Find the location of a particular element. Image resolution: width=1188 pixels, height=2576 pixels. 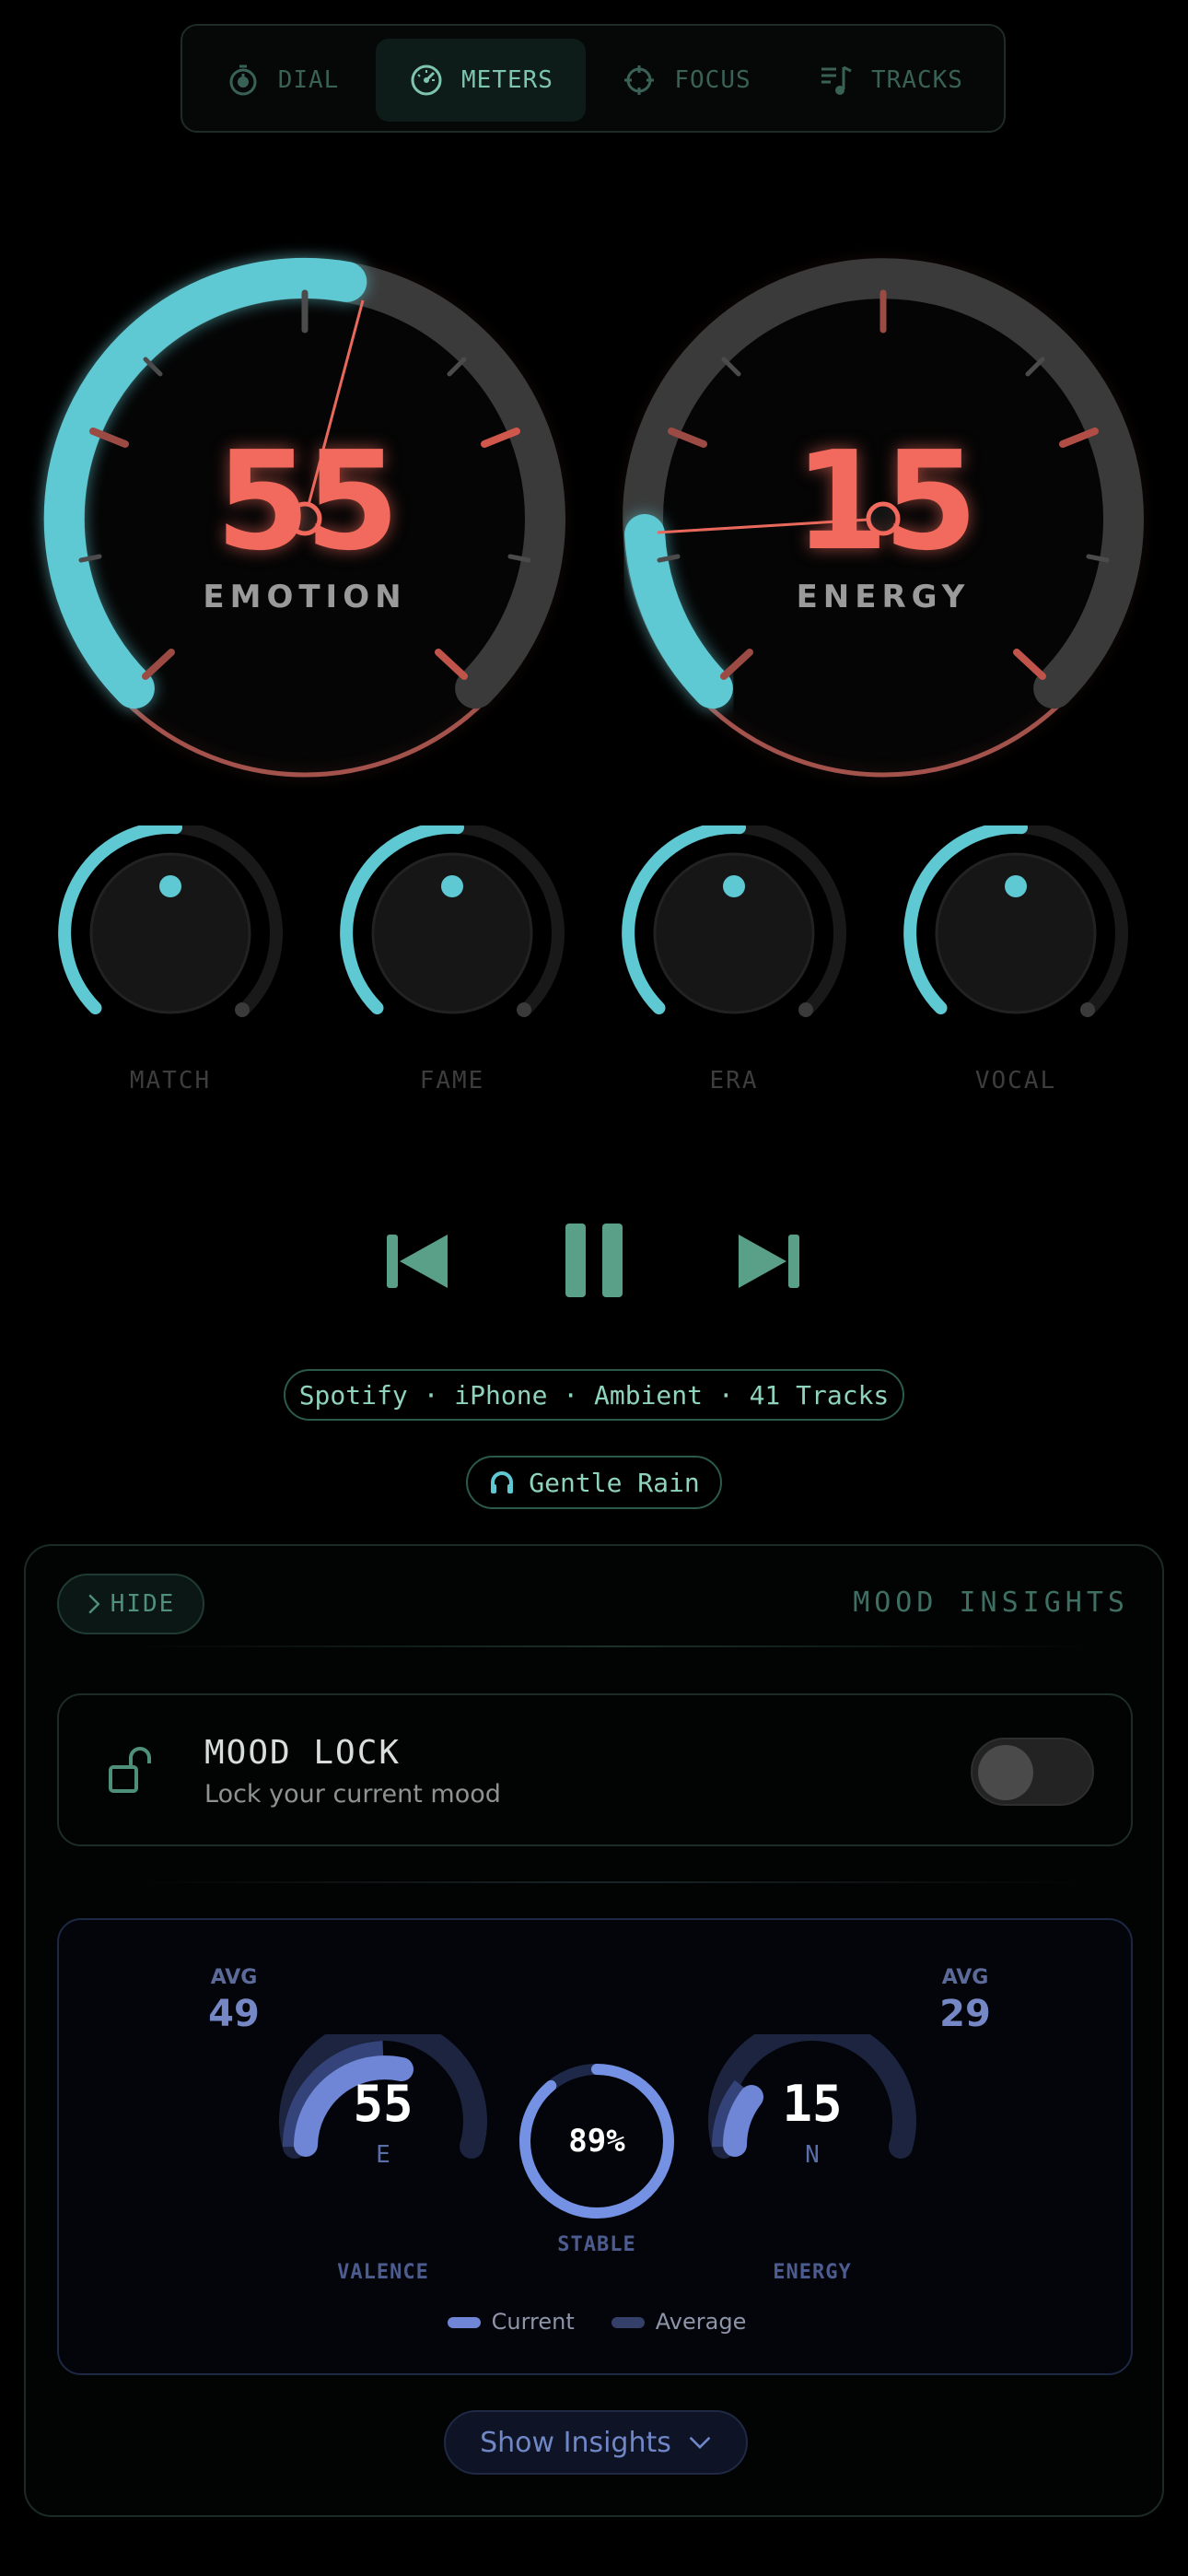

speedometer-icon is located at coordinates (427, 80).